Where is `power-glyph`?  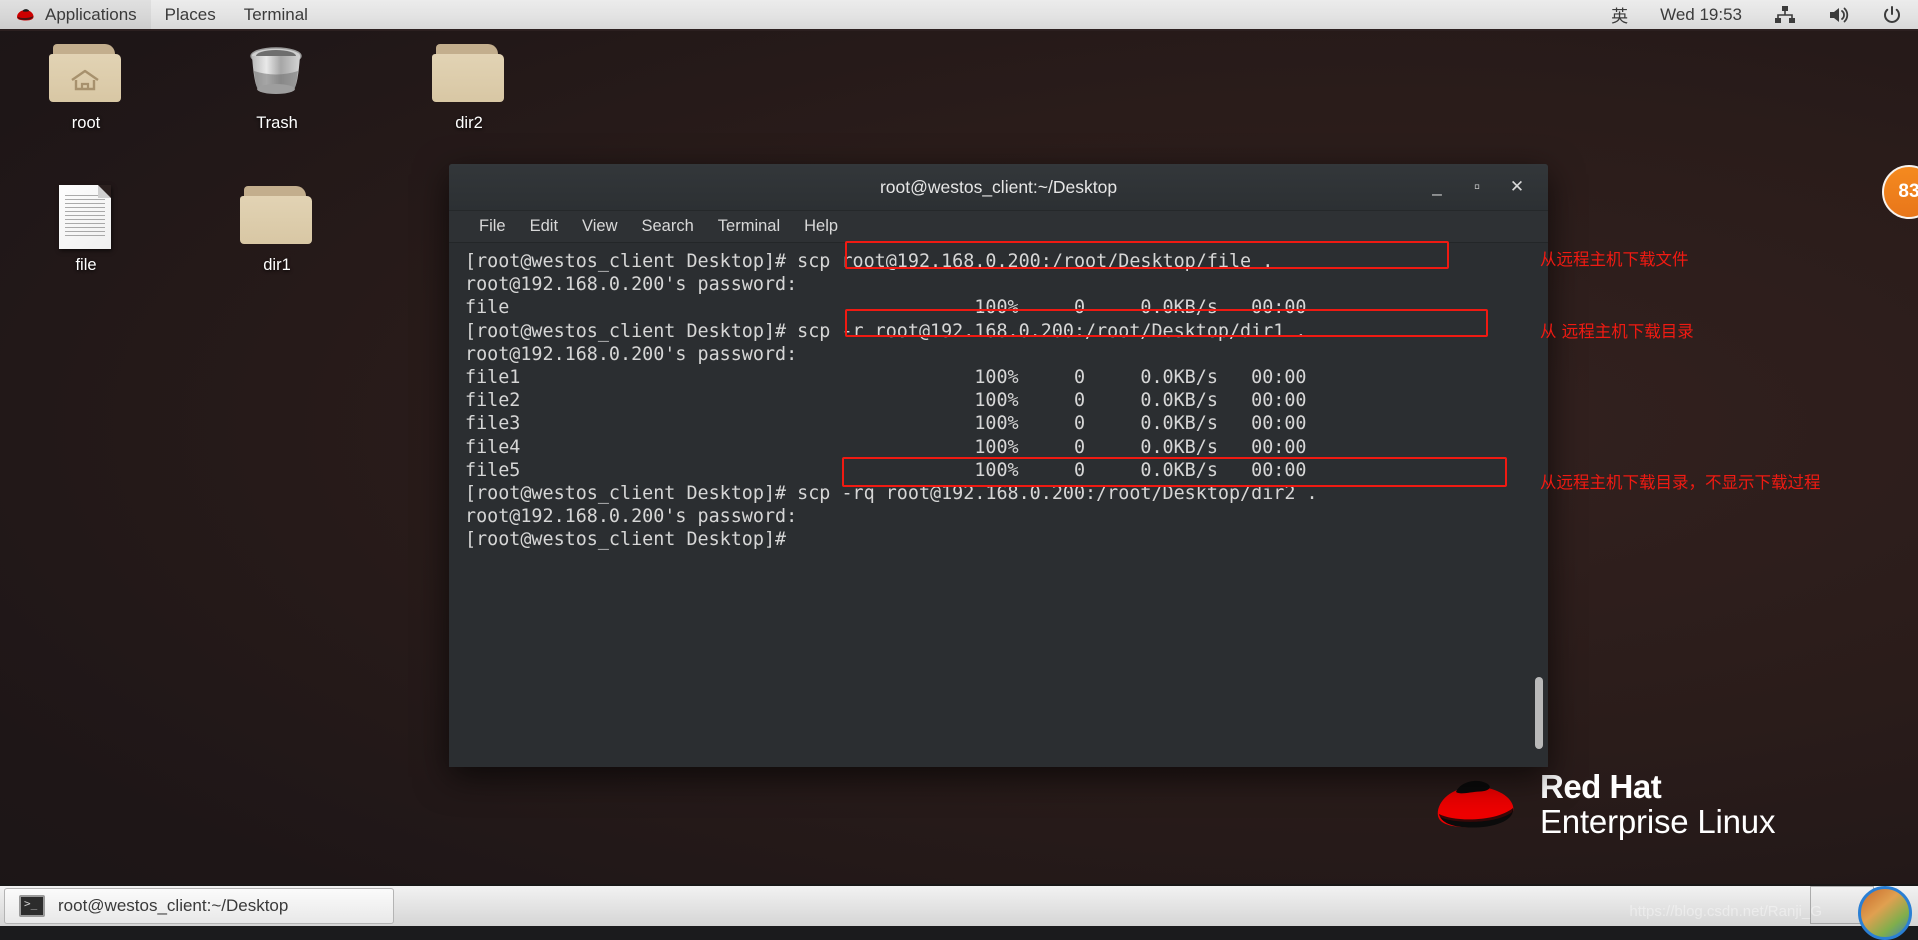
power-glyph is located at coordinates (1892, 15).